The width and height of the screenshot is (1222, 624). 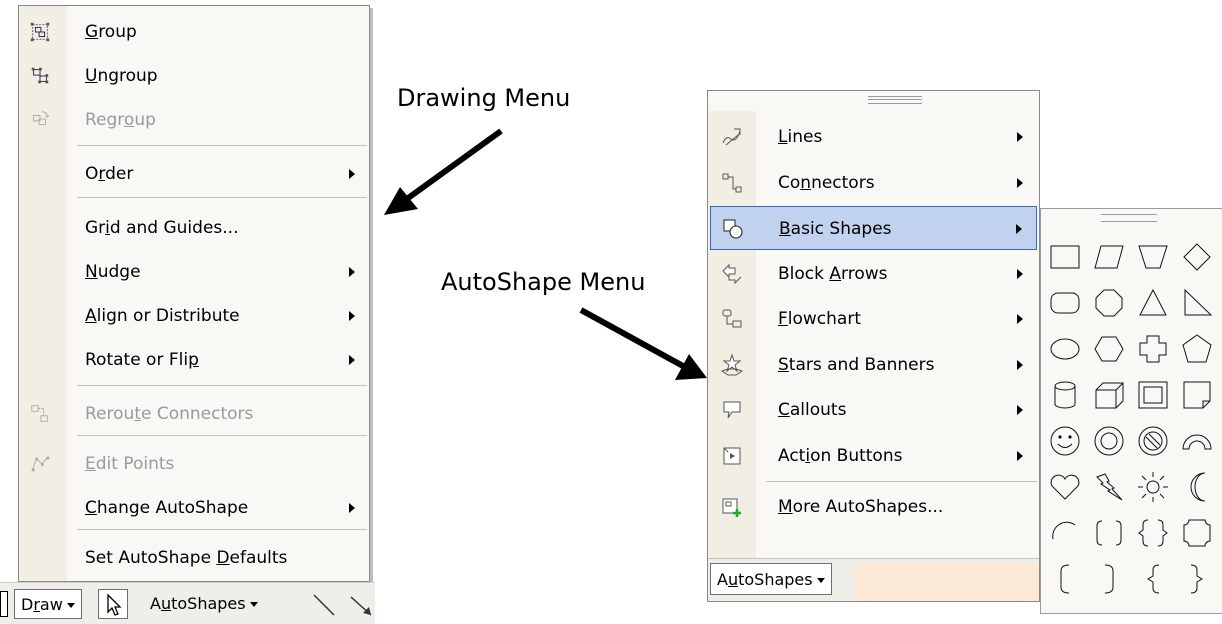 I want to click on menu-item: Align or Distribute, so click(x=194, y=316).